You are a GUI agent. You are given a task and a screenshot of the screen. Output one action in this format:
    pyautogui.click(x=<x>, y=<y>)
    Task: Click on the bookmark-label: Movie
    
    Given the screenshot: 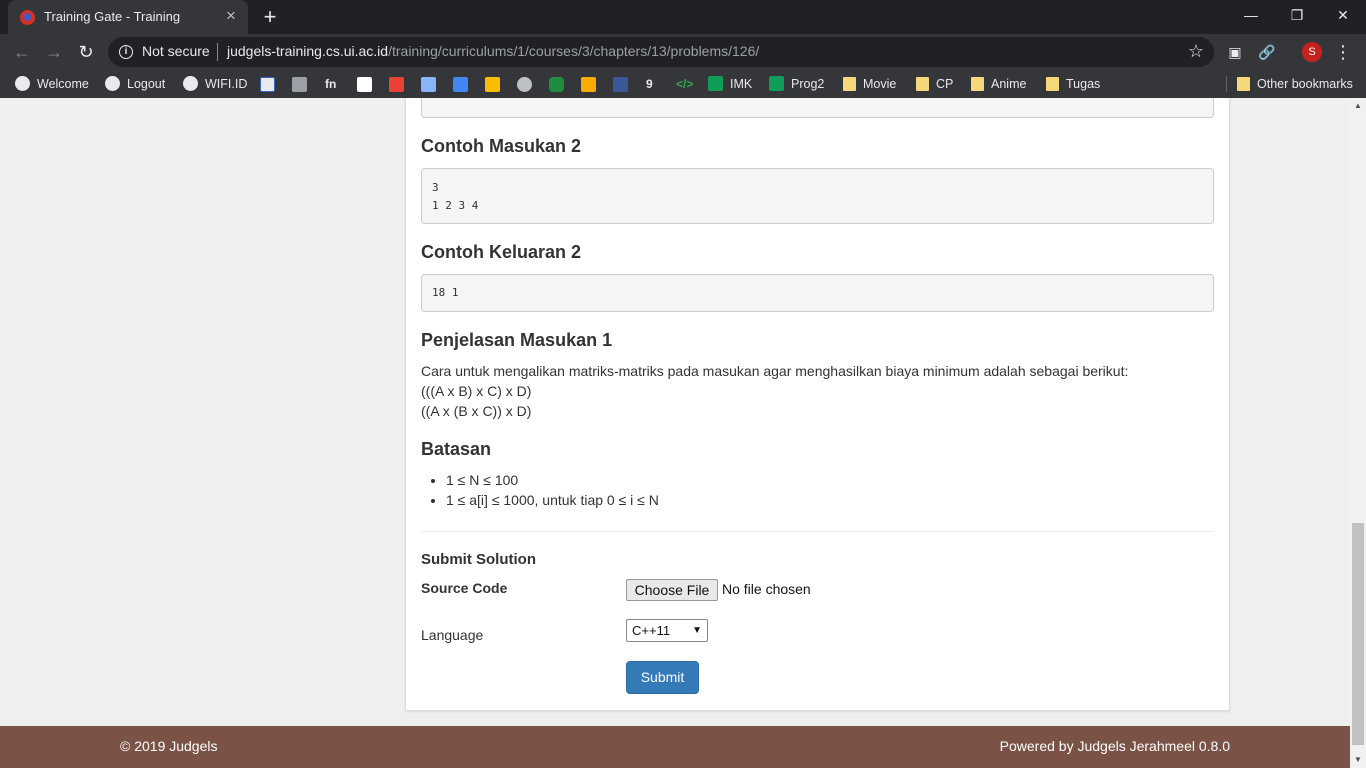 What is the action you would take?
    pyautogui.click(x=880, y=84)
    